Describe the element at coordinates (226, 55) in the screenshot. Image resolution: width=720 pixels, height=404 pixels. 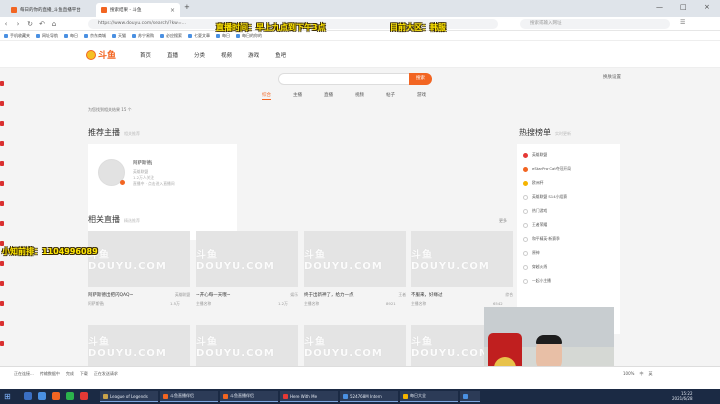
I see `nav-video: 视频` at that location.